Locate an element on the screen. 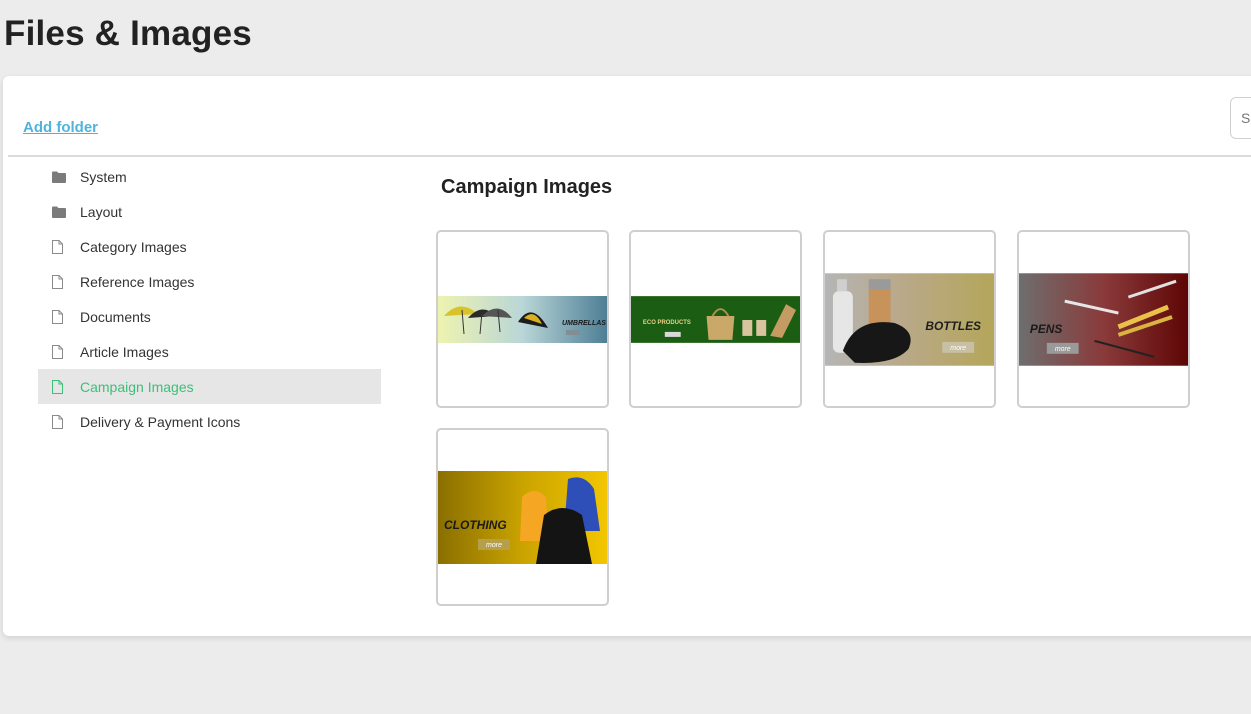  tree-item-label: Article Images is located at coordinates (124, 351).